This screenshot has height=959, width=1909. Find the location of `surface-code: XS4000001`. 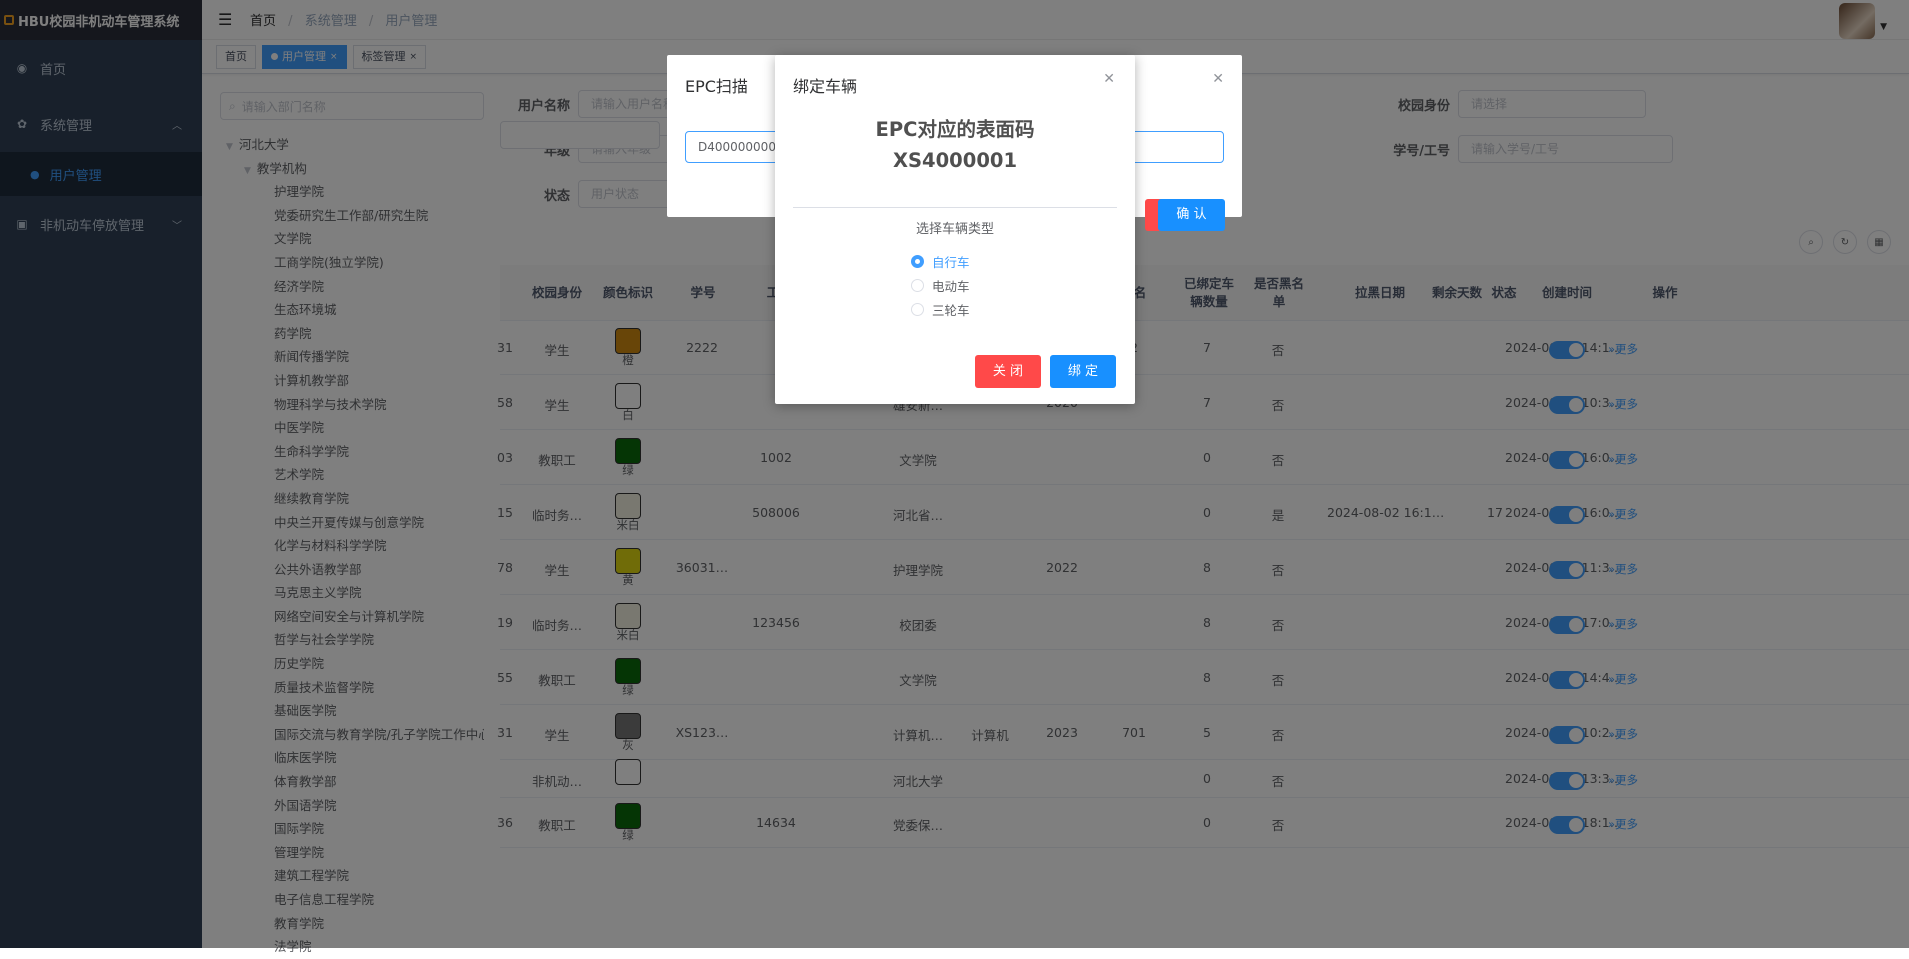

surface-code: XS4000001 is located at coordinates (955, 160).